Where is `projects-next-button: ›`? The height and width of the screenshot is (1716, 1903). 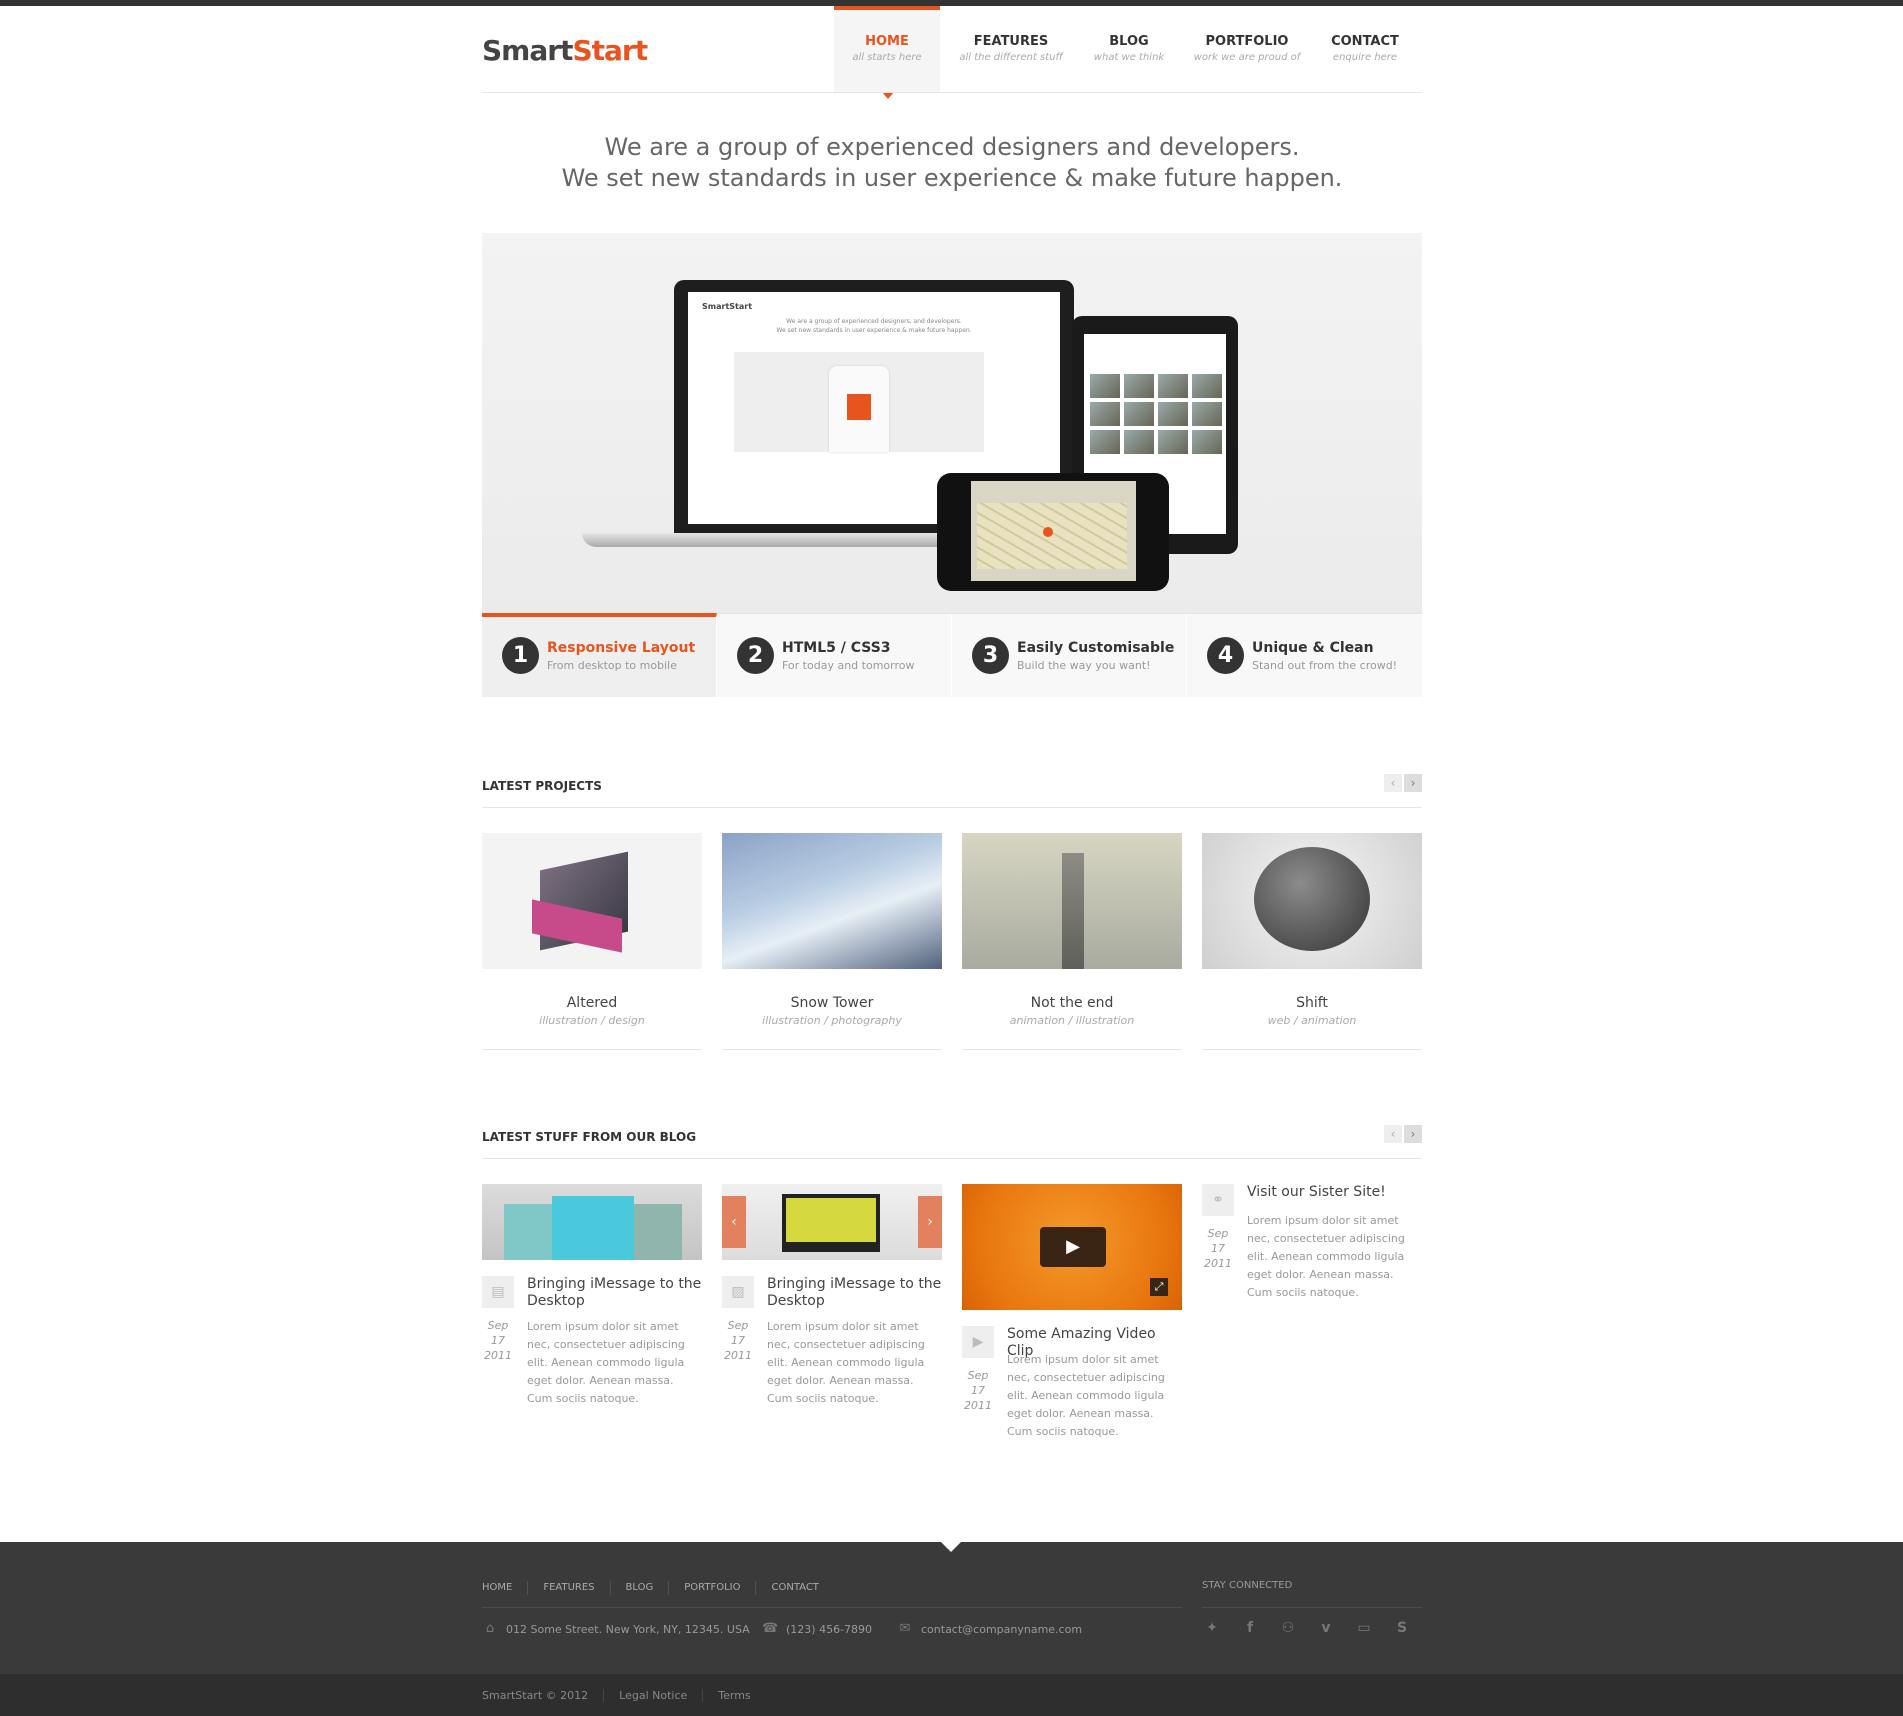 projects-next-button: › is located at coordinates (1413, 783).